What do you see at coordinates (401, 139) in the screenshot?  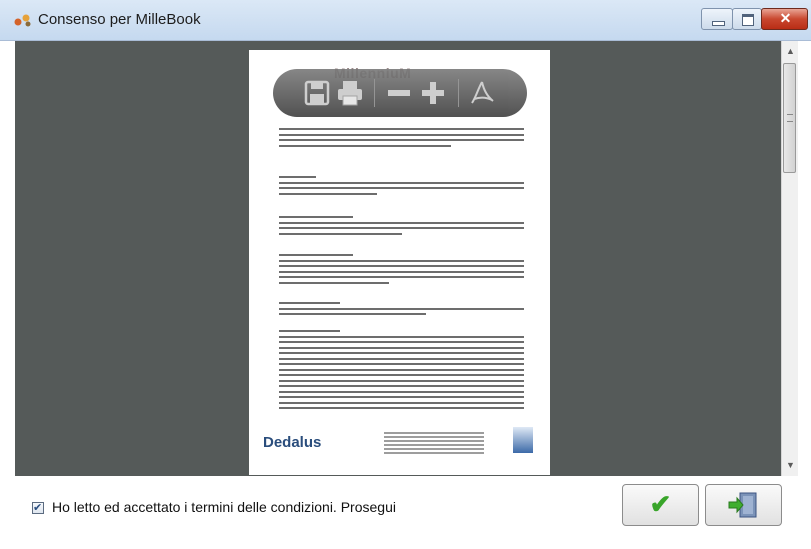 I see `document-intro-paragraph` at bounding box center [401, 139].